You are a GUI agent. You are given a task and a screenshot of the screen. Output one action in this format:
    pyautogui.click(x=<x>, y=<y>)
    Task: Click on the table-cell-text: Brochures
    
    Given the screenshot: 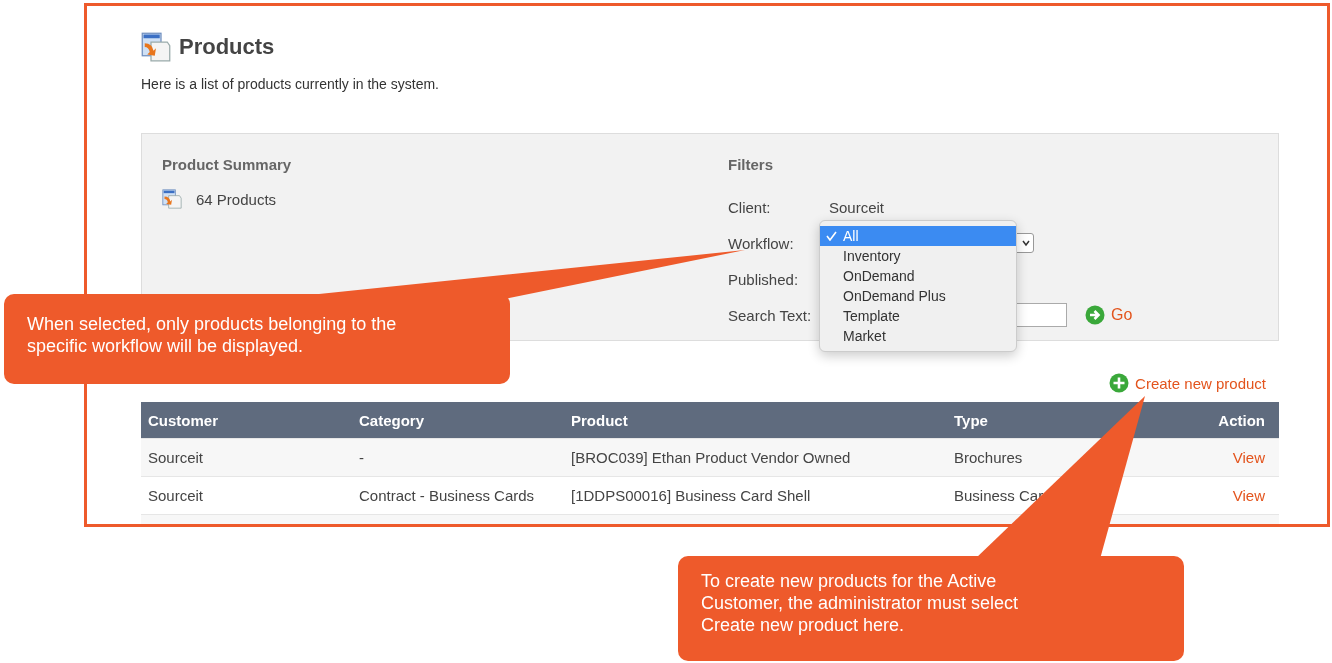 What is the action you would take?
    pyautogui.click(x=988, y=457)
    